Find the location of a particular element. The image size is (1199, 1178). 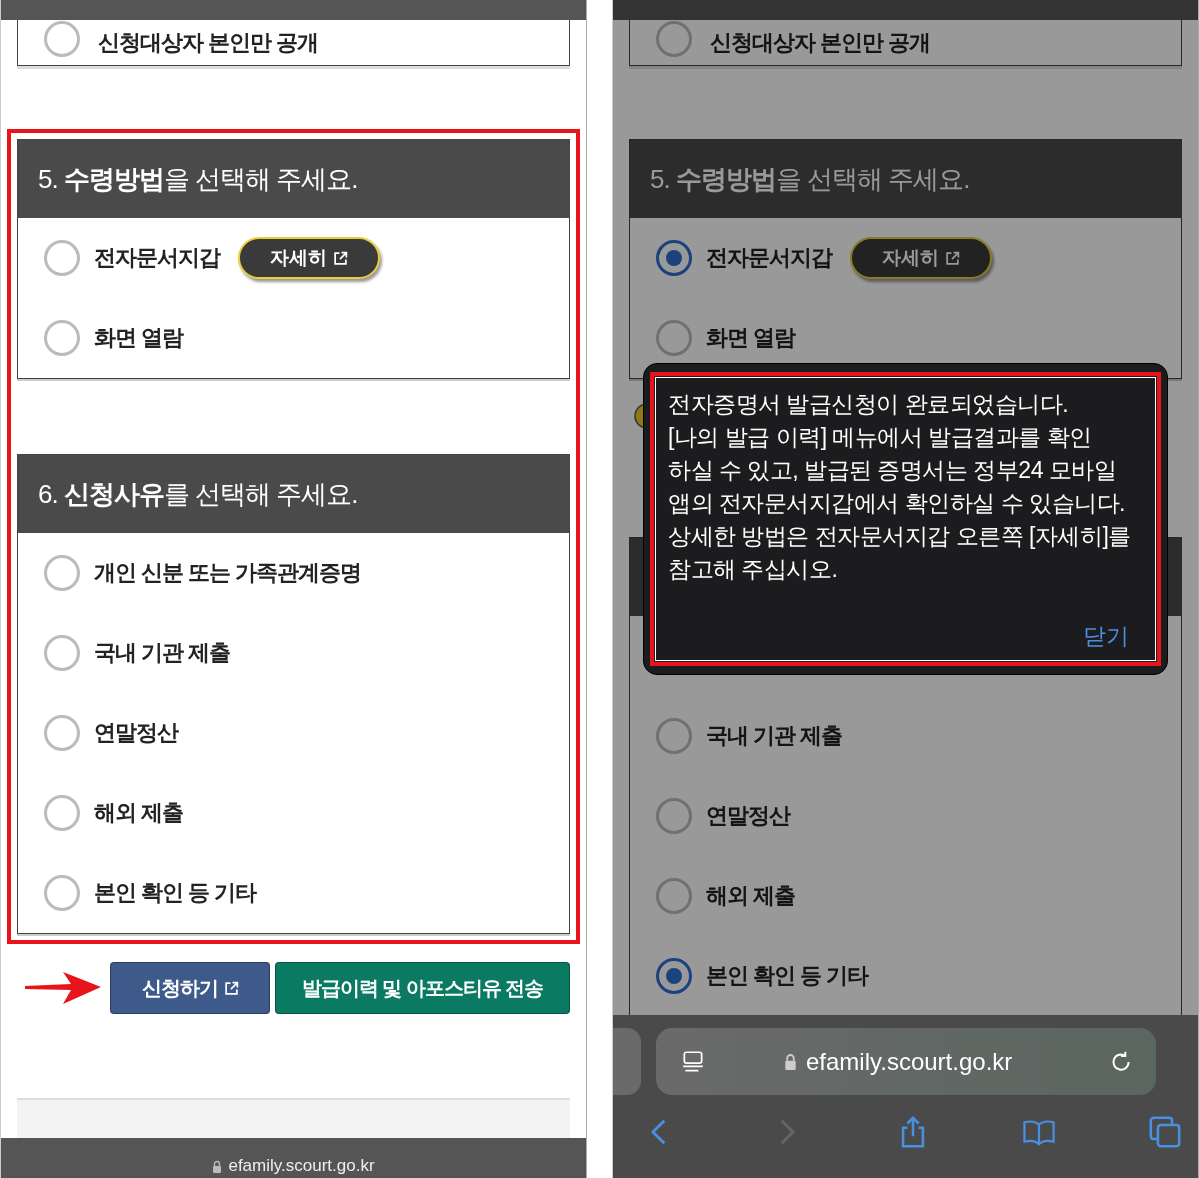

tab-preview is located at coordinates (627, 1061).